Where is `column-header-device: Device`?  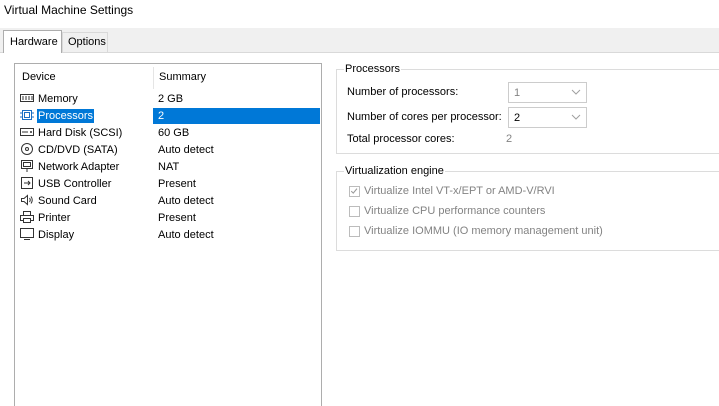
column-header-device: Device is located at coordinates (39, 77).